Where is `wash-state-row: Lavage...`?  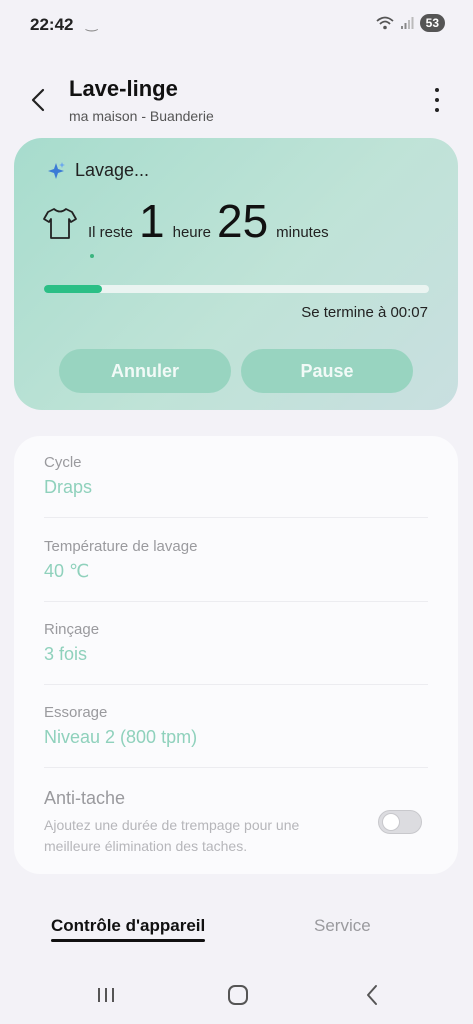 wash-state-row: Lavage... is located at coordinates (97, 170).